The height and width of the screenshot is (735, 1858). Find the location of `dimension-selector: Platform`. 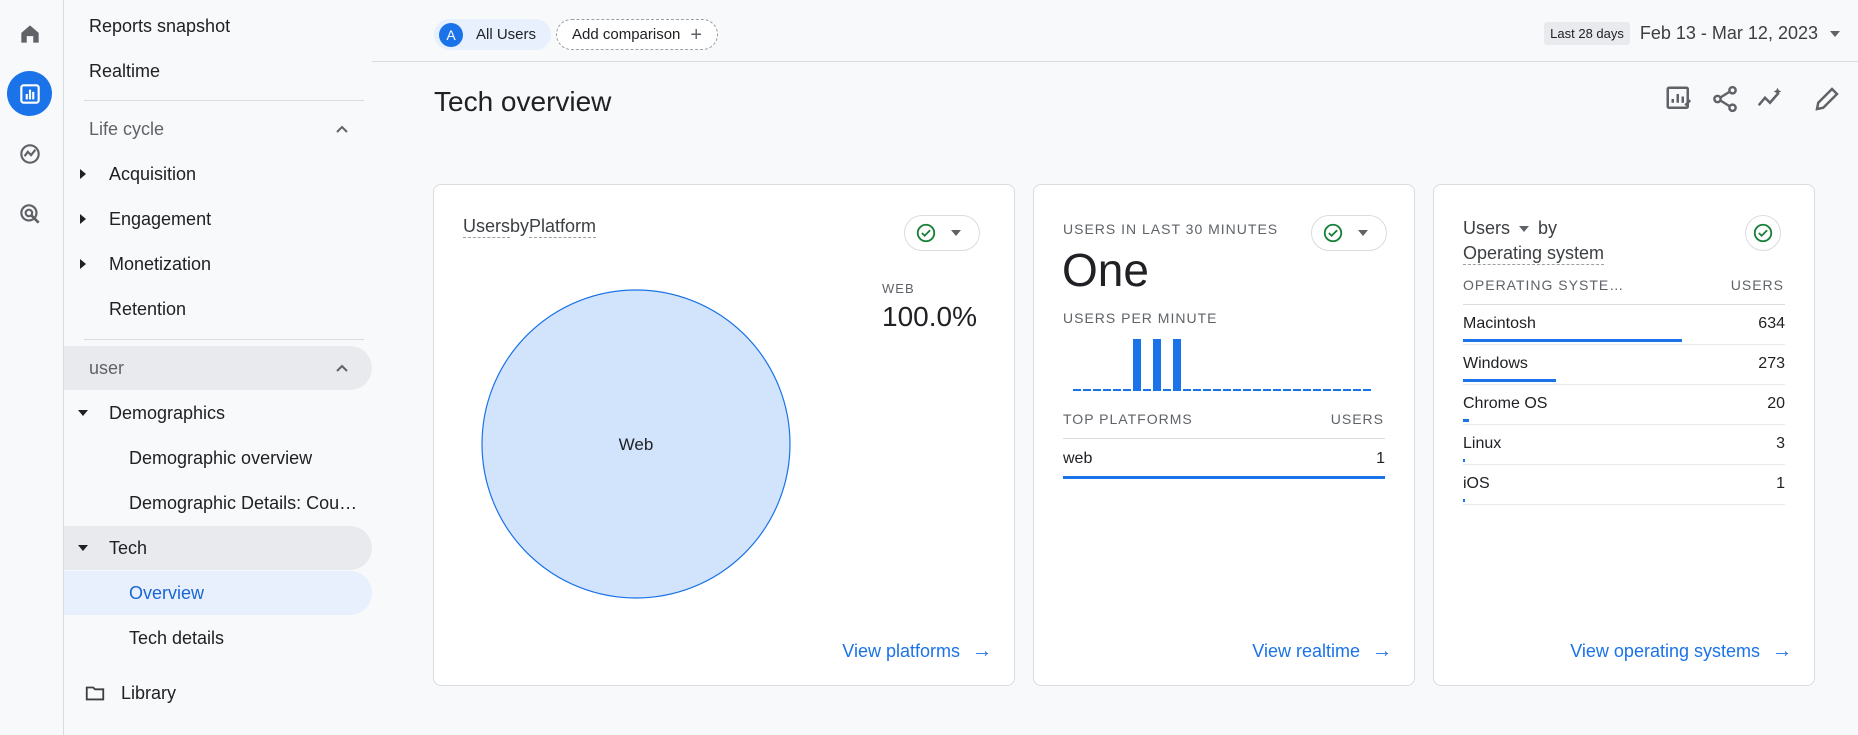

dimension-selector: Platform is located at coordinates (563, 227).